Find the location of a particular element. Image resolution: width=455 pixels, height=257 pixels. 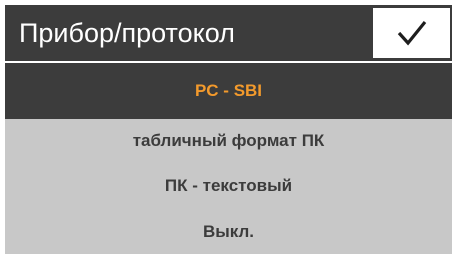

check-icon is located at coordinates (412, 33).